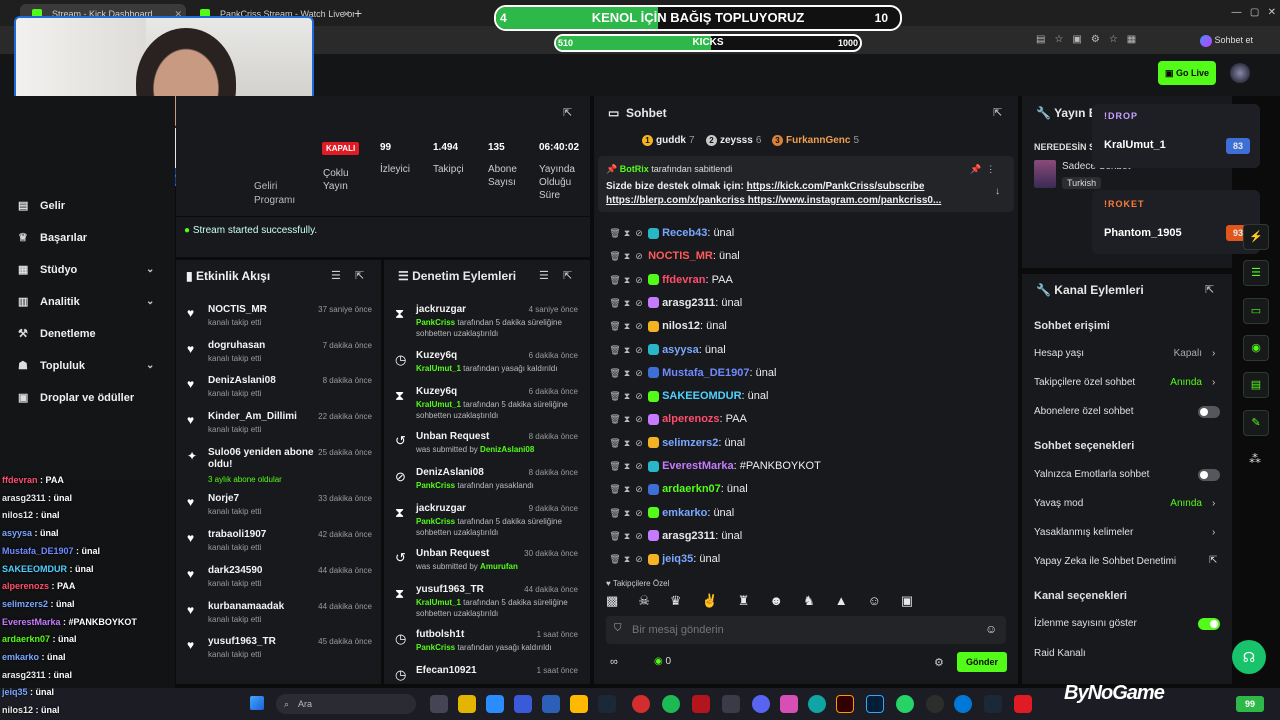 The width and height of the screenshot is (1280, 720). What do you see at coordinates (1209, 475) in the screenshot?
I see `emotes-only-toggle` at bounding box center [1209, 475].